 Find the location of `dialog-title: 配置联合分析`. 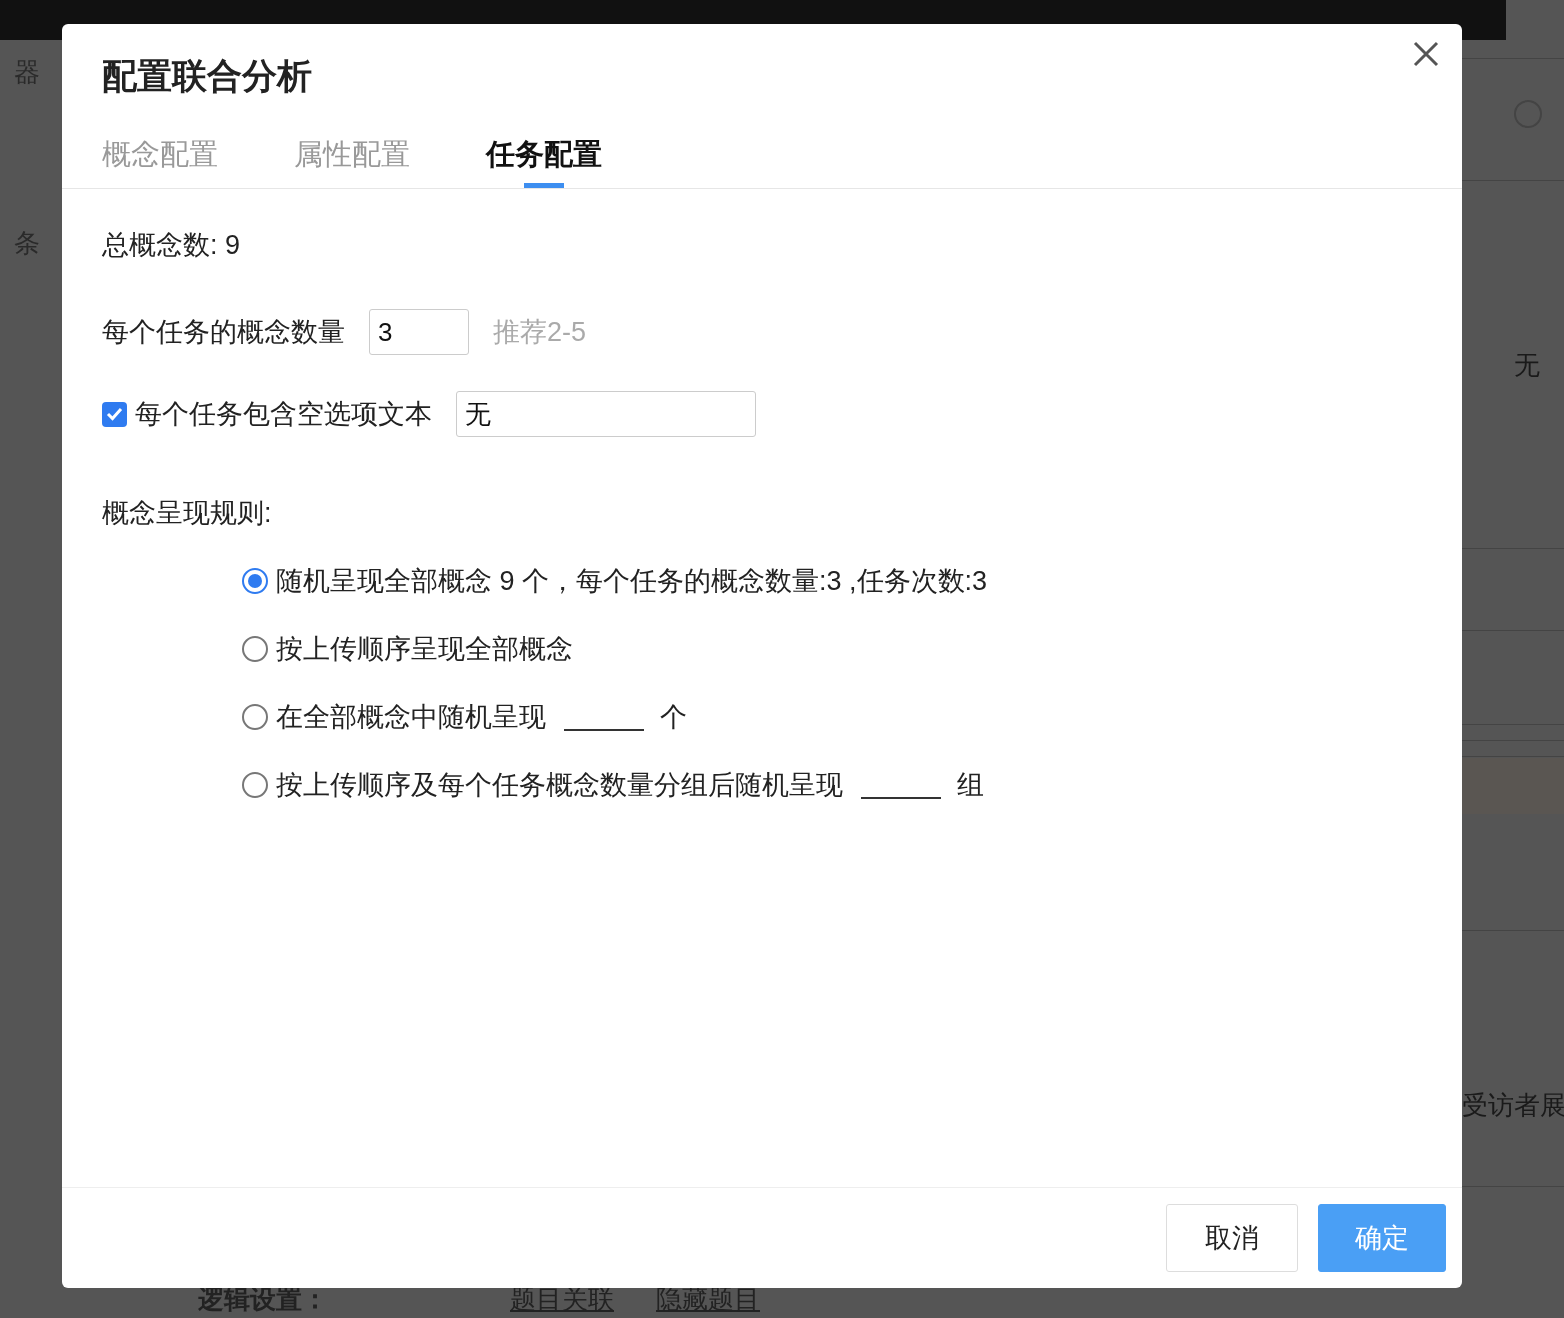

dialog-title: 配置联合分析 is located at coordinates (207, 76).